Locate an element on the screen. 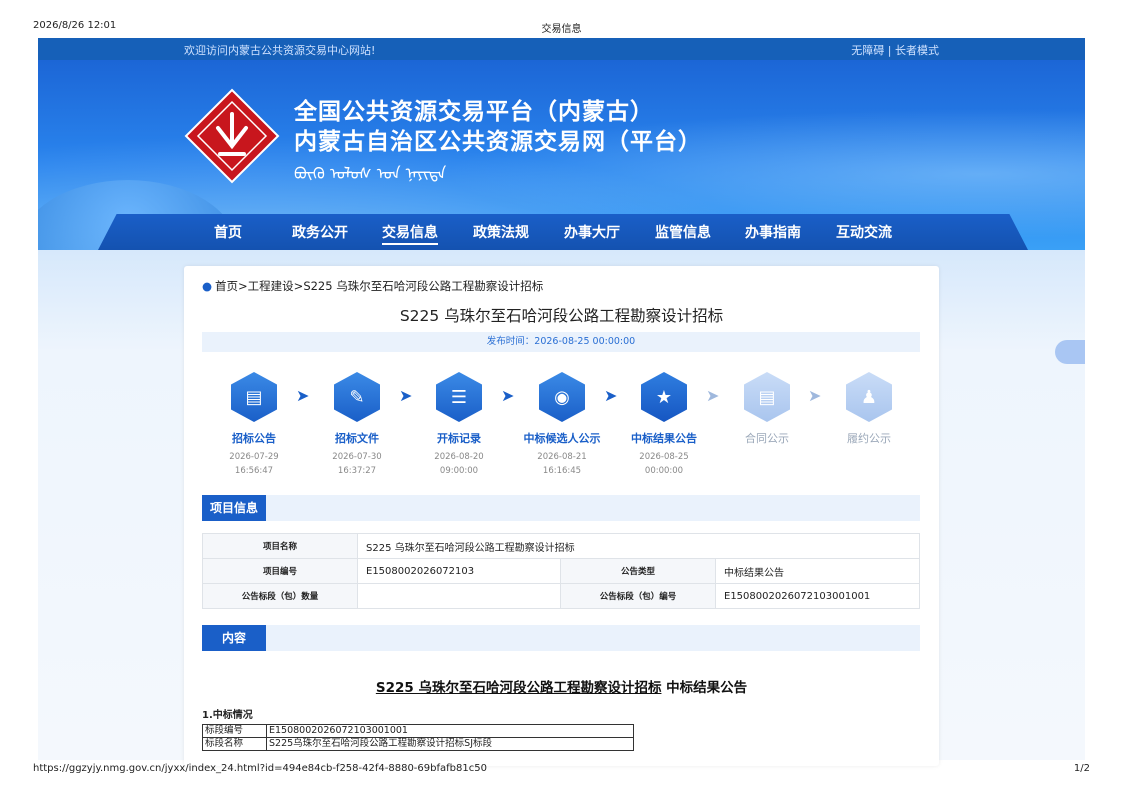  top-bar: 欢迎访问内蒙古公共资源交易中心网站! 无障碍 | 长者模式 is located at coordinates (561, 49).